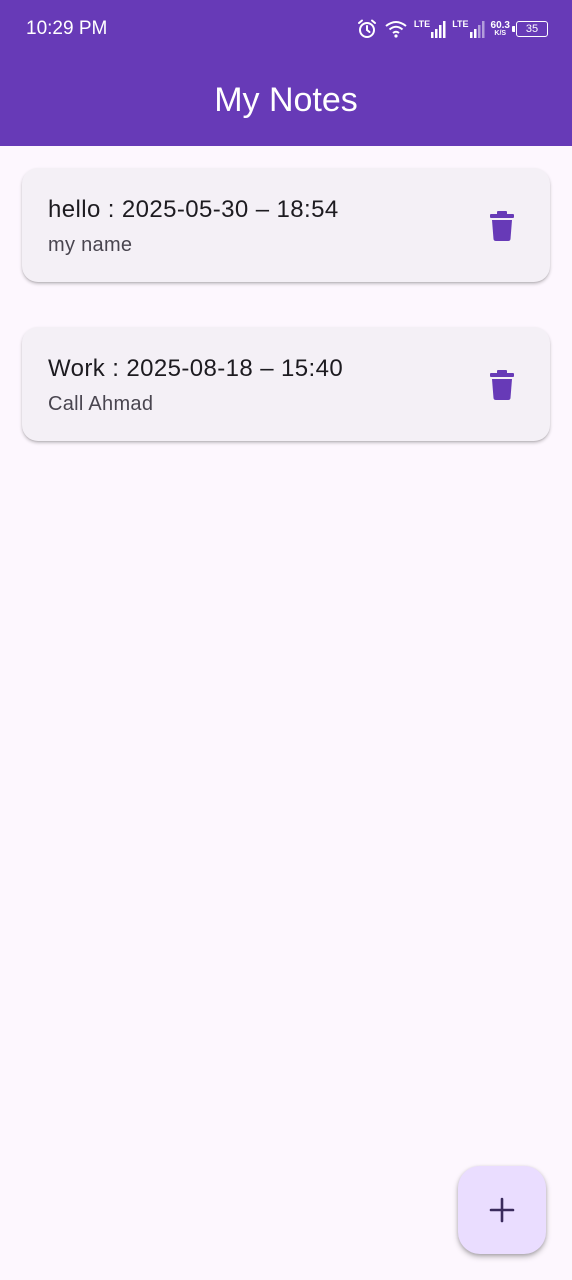  What do you see at coordinates (286, 384) in the screenshot?
I see `note-card: Work : 2025-08-18 – 15:40 Call Ahmad` at bounding box center [286, 384].